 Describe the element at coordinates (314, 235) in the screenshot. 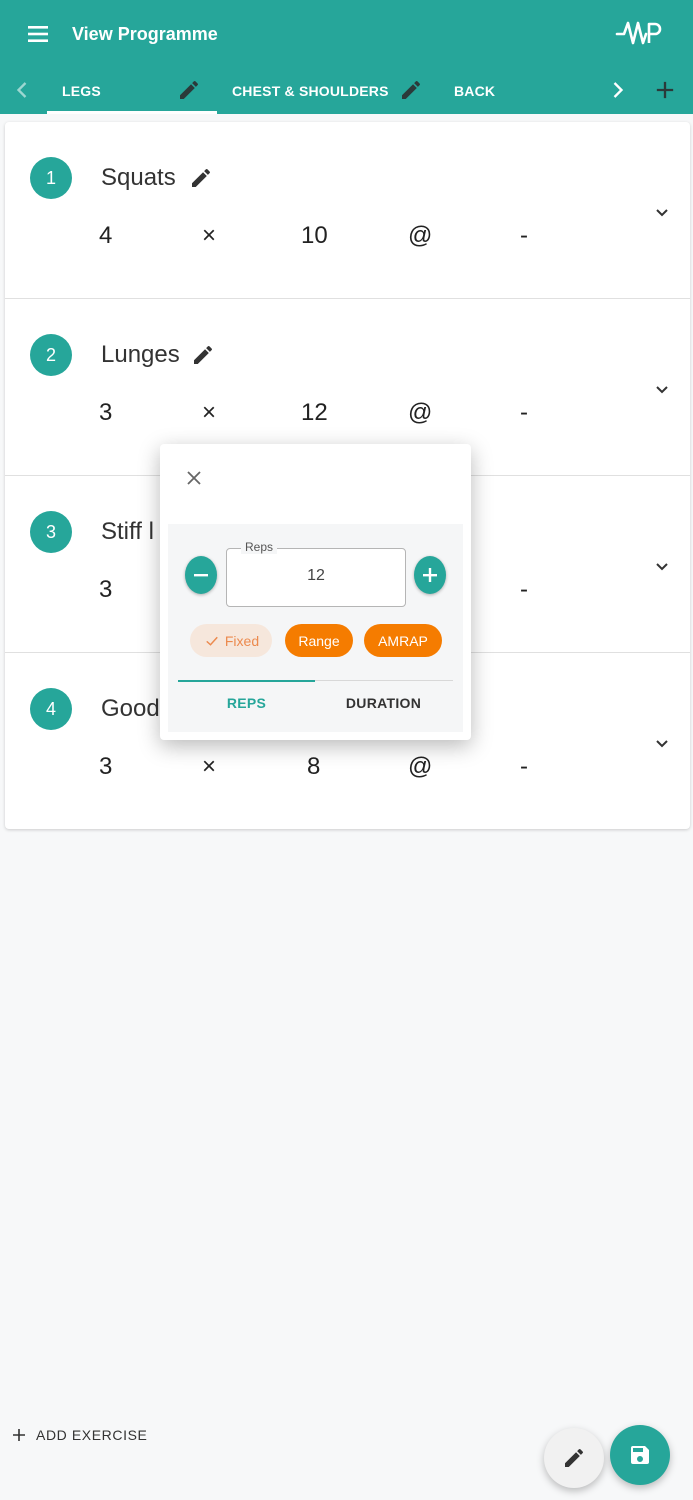

I see `reps-value: 10` at that location.